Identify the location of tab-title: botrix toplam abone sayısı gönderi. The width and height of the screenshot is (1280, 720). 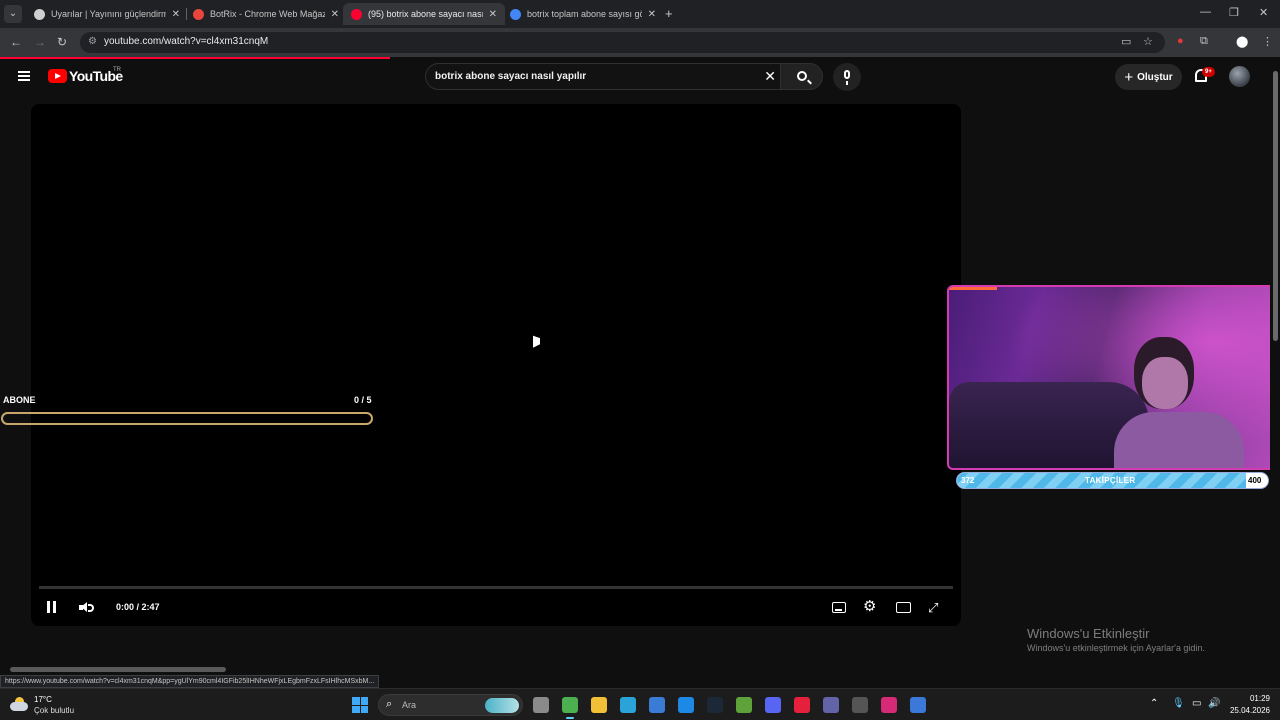
(584, 14).